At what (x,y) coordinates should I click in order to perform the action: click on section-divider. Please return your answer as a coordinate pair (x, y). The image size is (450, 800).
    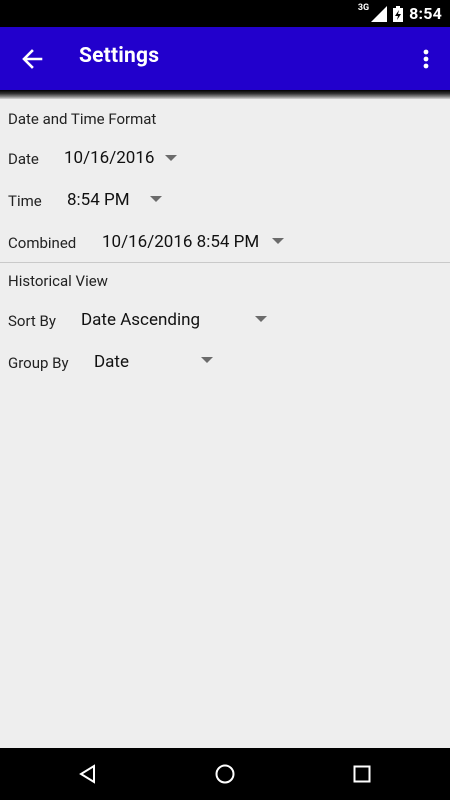
    Looking at the image, I should click on (225, 262).